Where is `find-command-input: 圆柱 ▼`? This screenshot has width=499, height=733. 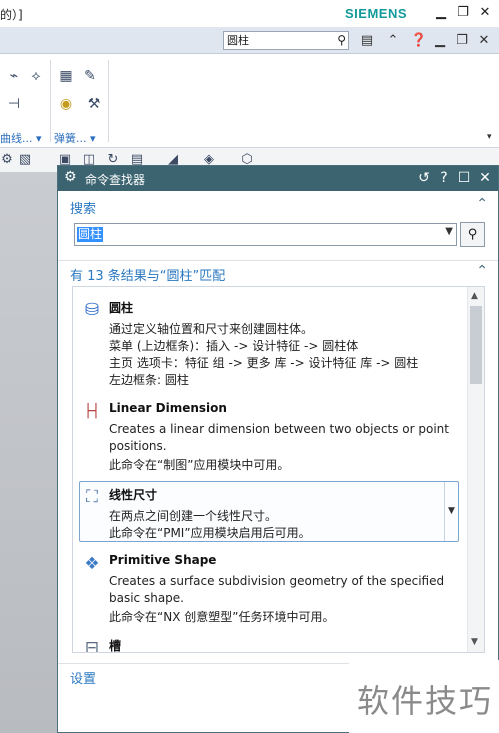 find-command-input: 圆柱 ▼ is located at coordinates (265, 234).